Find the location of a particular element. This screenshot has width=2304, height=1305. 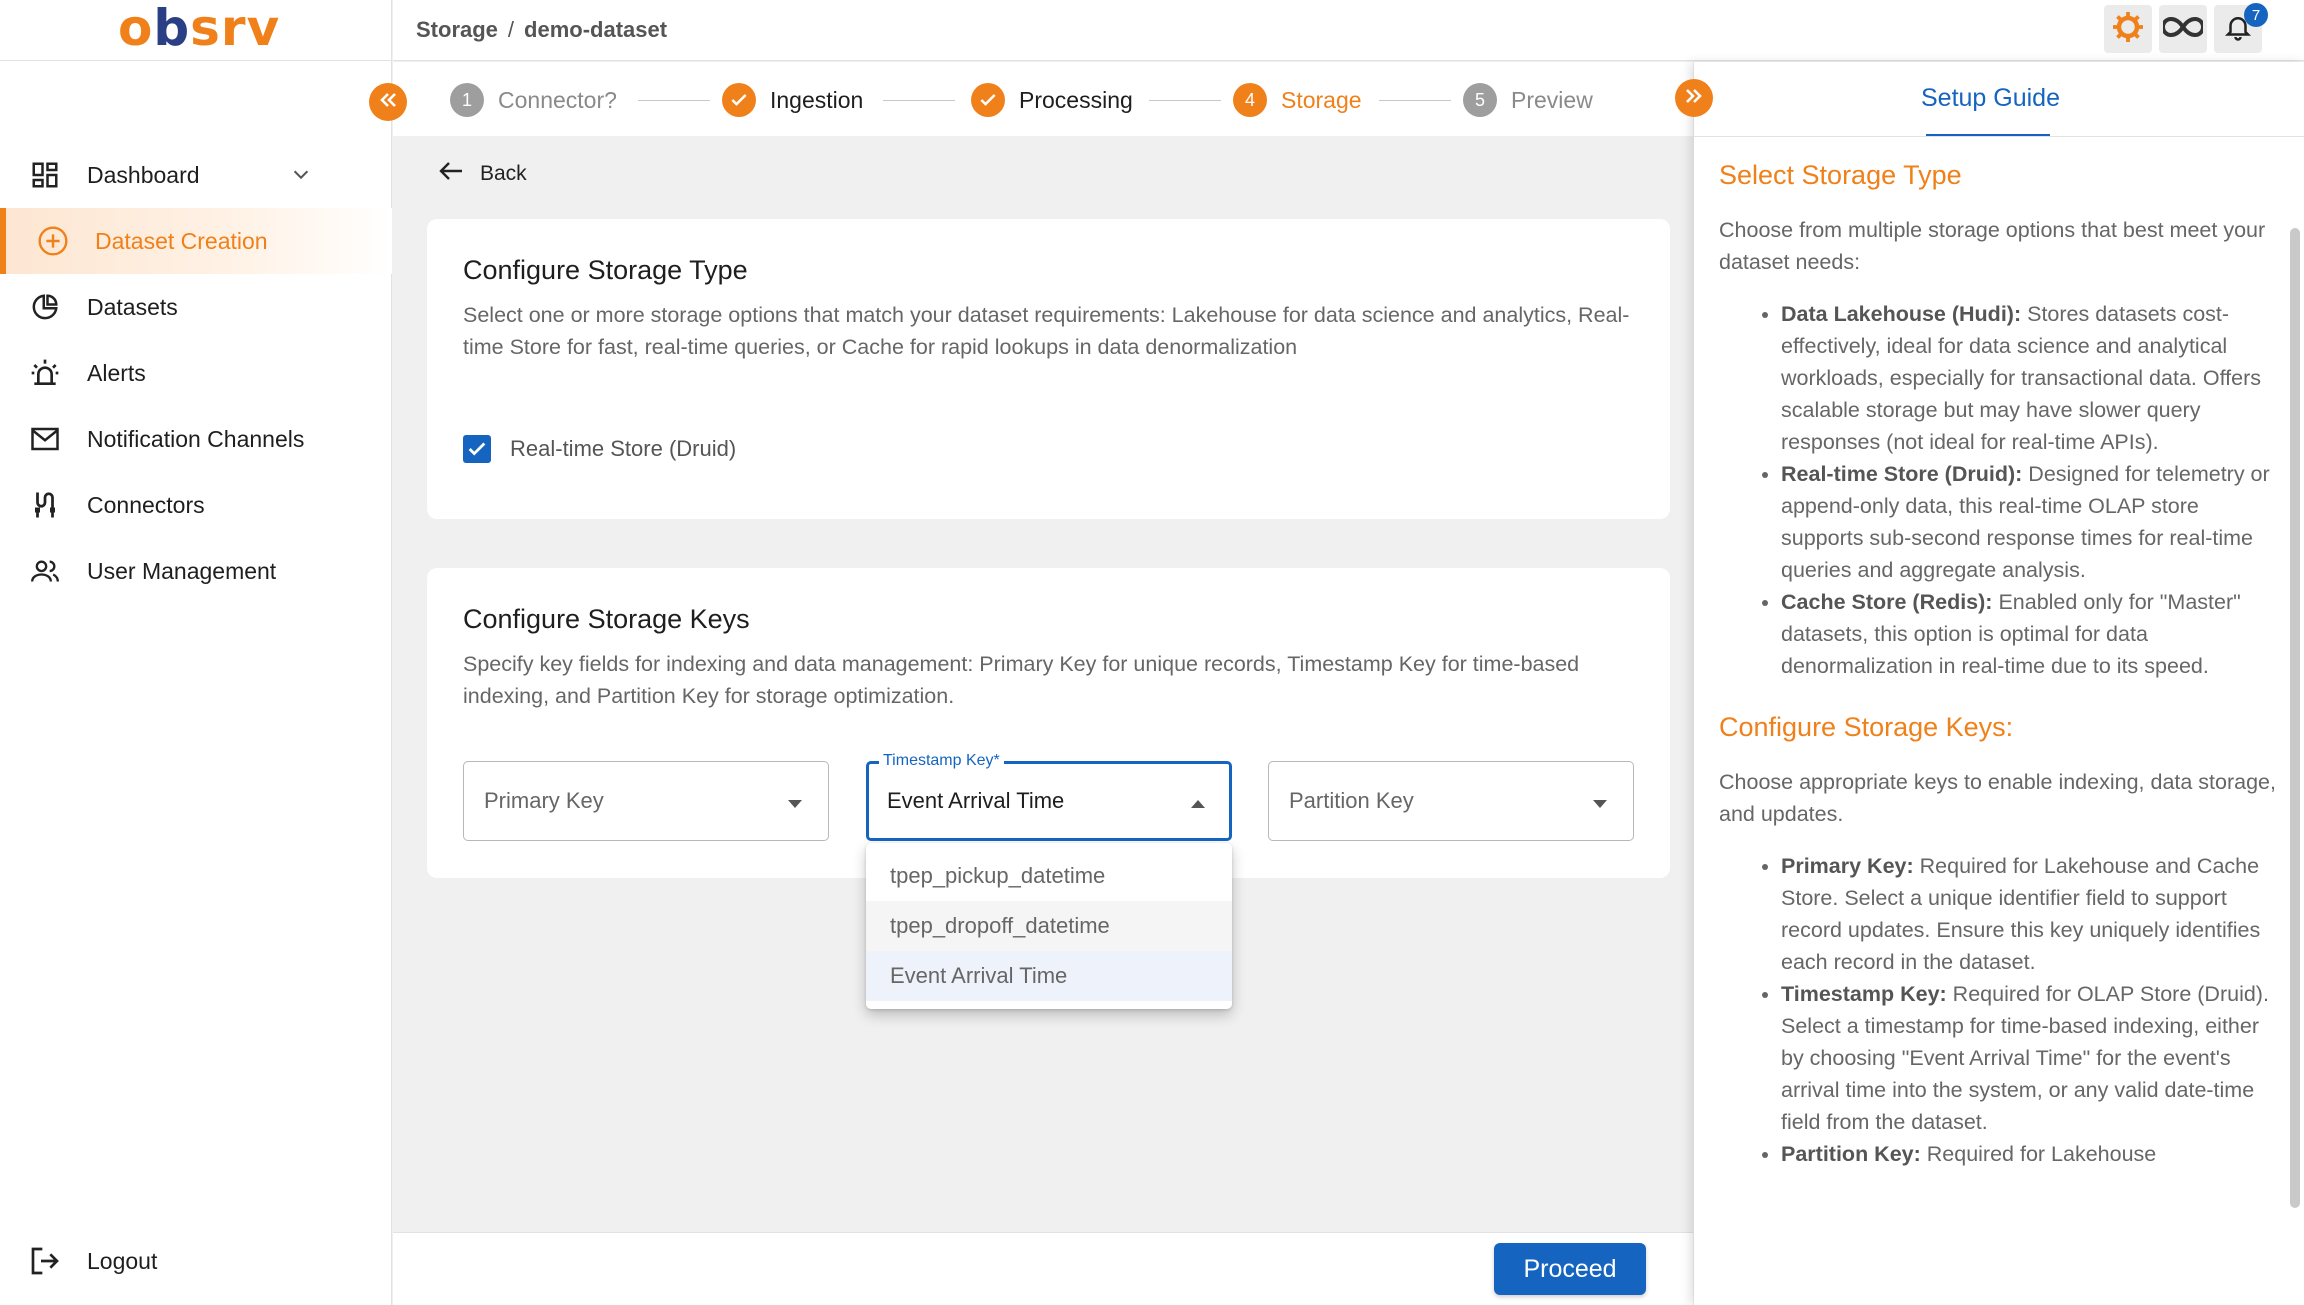

header-actions: 7 is located at coordinates (2186, 28).